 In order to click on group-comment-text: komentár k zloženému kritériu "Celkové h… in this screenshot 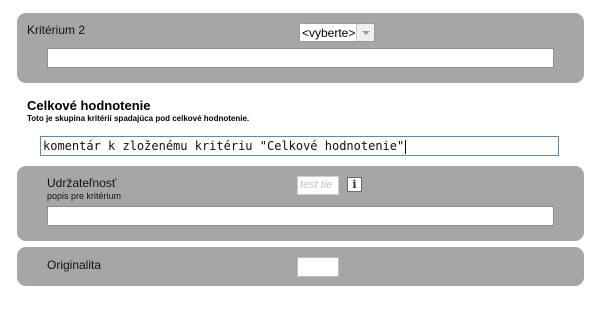, I will do `click(224, 146)`.